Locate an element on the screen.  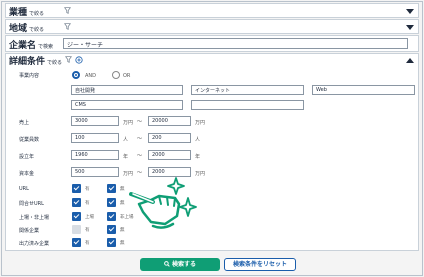
filter-industry: 業種 で絞る is located at coordinates (212, 10).